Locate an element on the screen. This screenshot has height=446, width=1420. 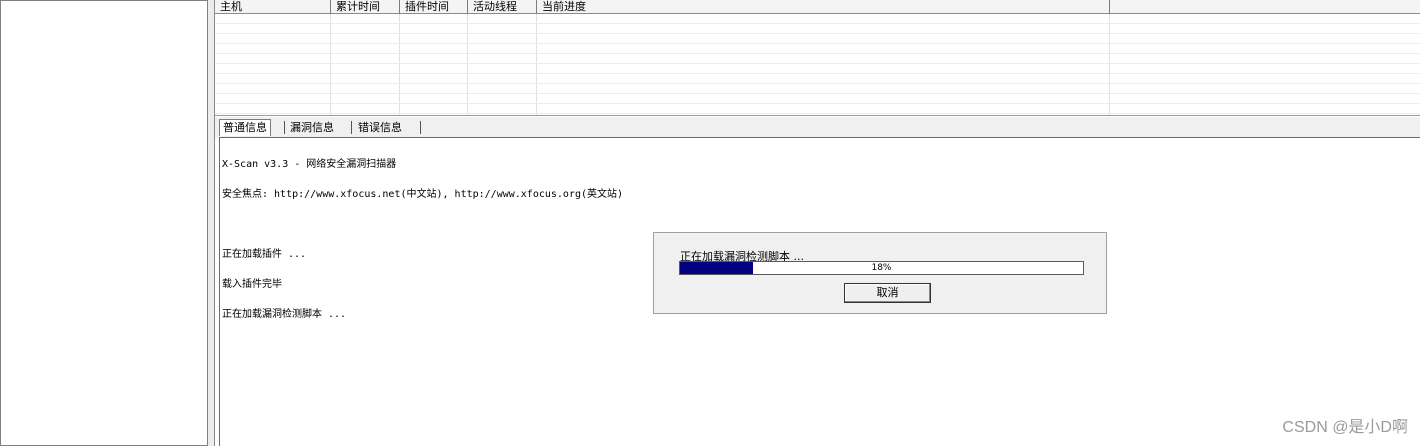
cancel-button: 取消 is located at coordinates (887, 293).